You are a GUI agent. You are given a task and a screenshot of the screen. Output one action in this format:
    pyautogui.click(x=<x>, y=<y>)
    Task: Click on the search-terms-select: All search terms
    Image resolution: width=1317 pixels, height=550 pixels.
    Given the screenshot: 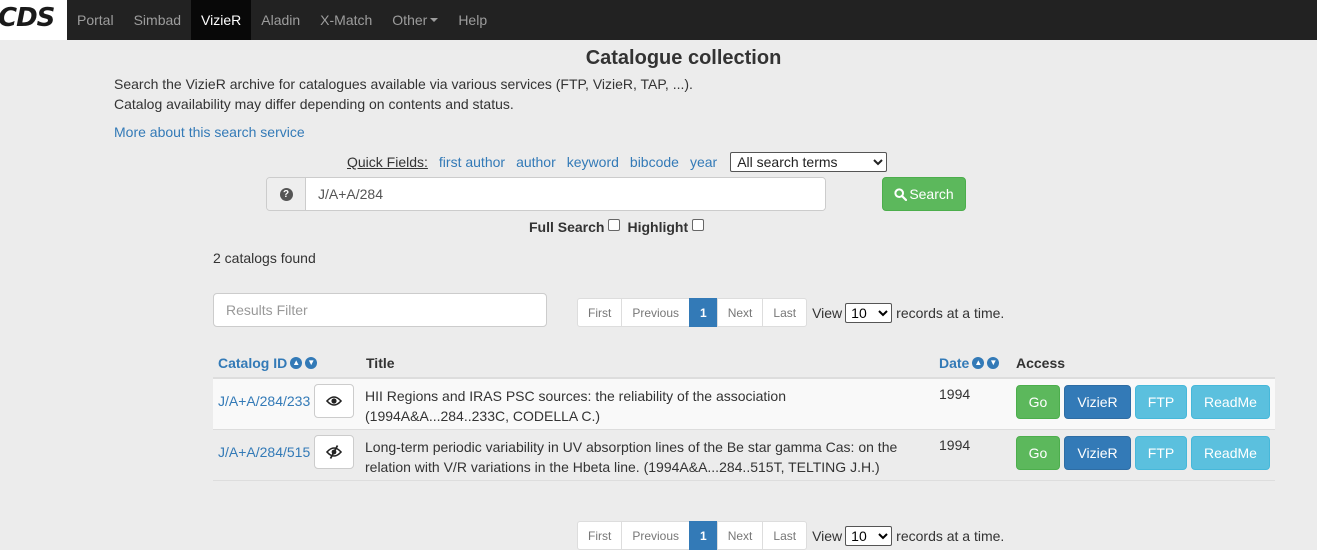 What is the action you would take?
    pyautogui.click(x=809, y=162)
    